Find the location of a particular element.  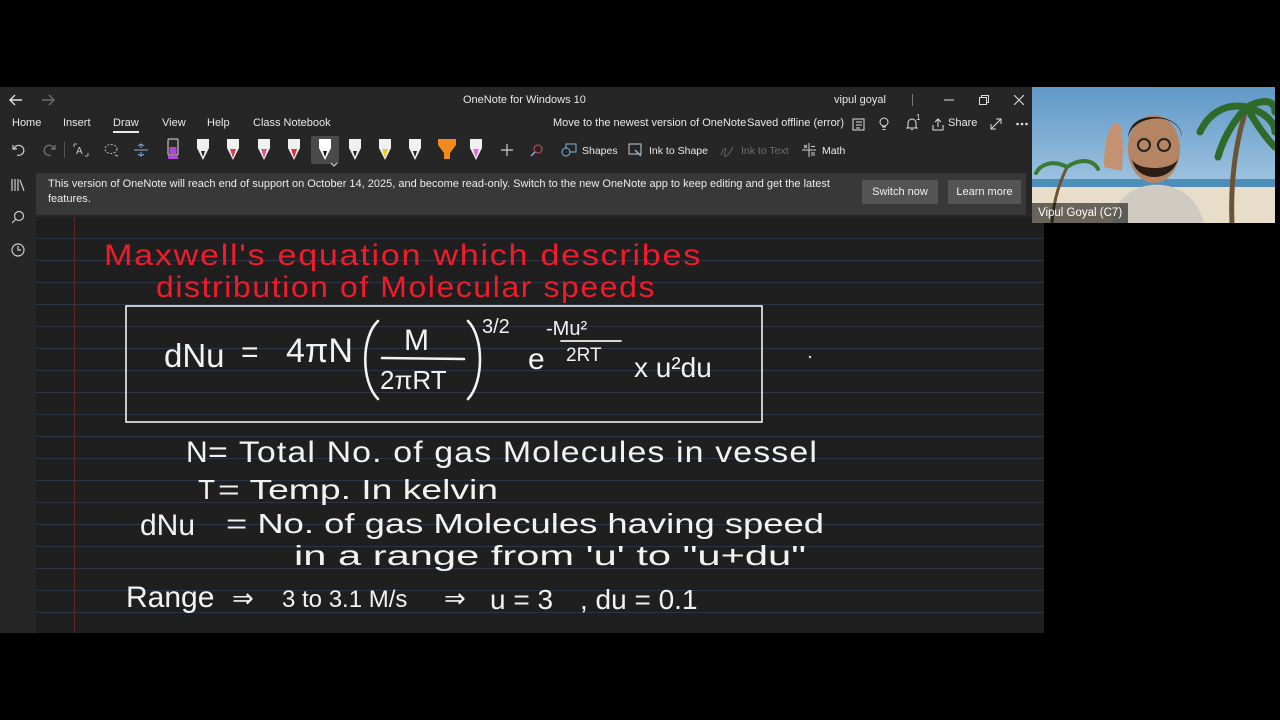

stray-dot is located at coordinates (810, 357).